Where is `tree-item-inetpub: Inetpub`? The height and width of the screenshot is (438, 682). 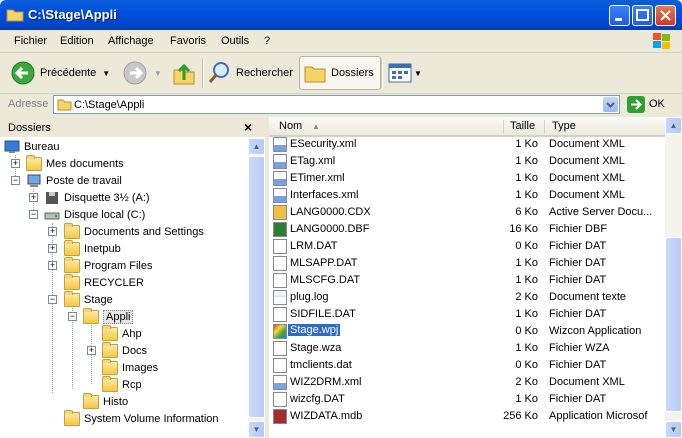
tree-item-inetpub: Inetpub is located at coordinates (92, 248).